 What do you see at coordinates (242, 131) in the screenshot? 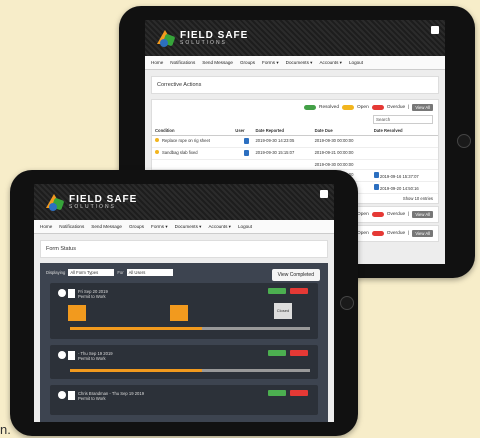
I see `col-user: User` at bounding box center [242, 131].